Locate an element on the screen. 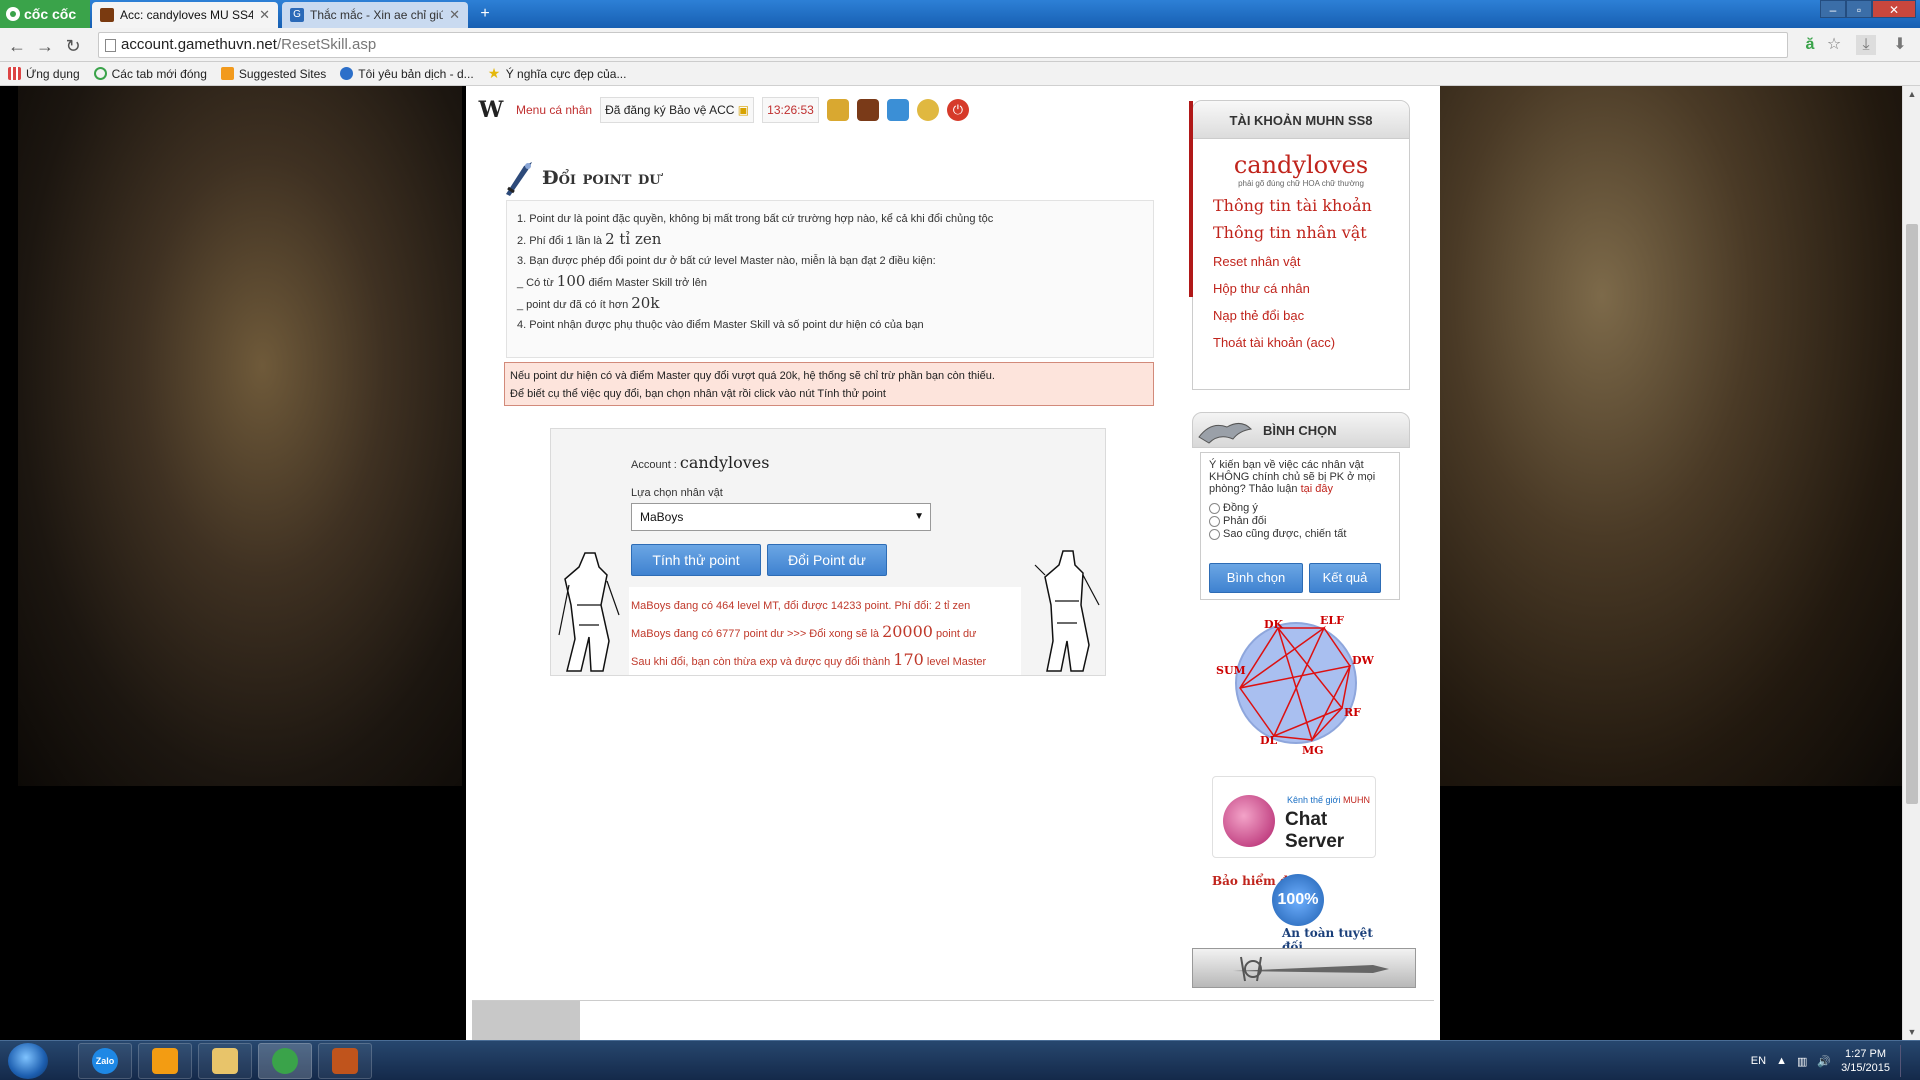  page-title: Đổi point dư is located at coordinates (601, 178).